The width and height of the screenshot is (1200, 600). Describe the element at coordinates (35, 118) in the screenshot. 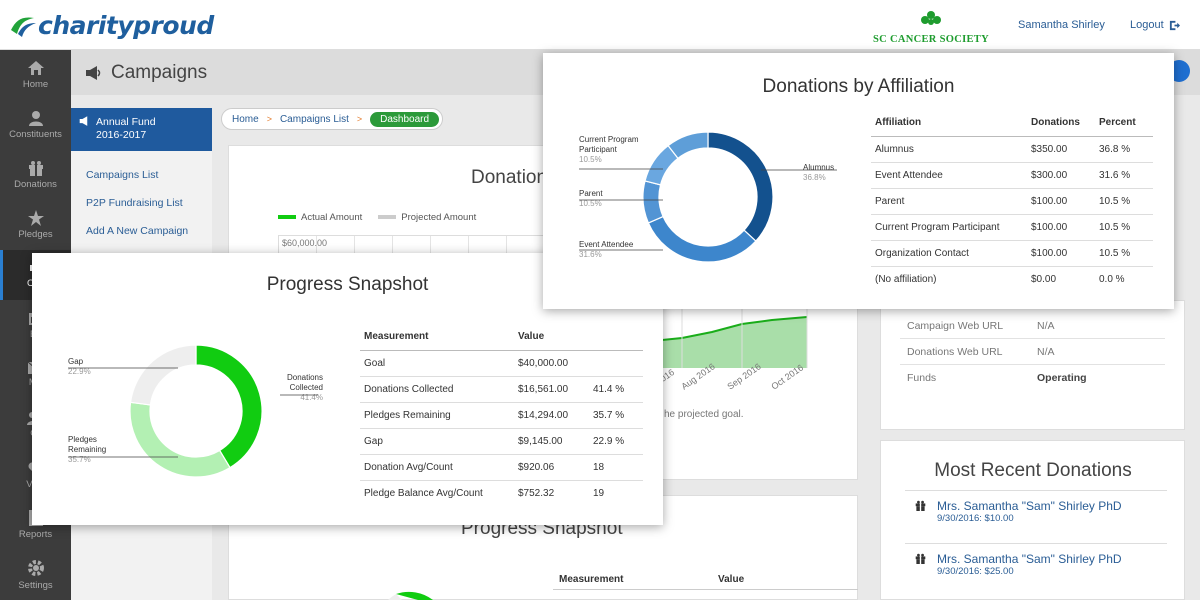

I see `person-icon` at that location.